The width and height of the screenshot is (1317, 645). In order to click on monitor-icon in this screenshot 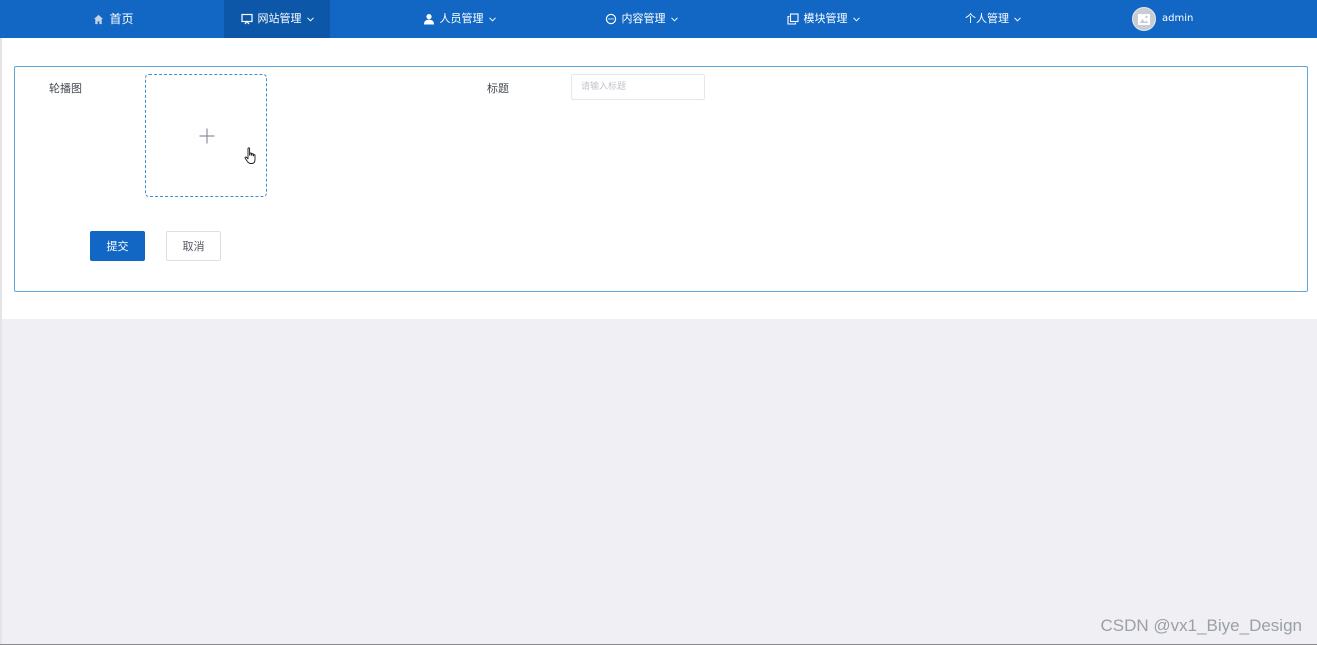, I will do `click(246, 19)`.